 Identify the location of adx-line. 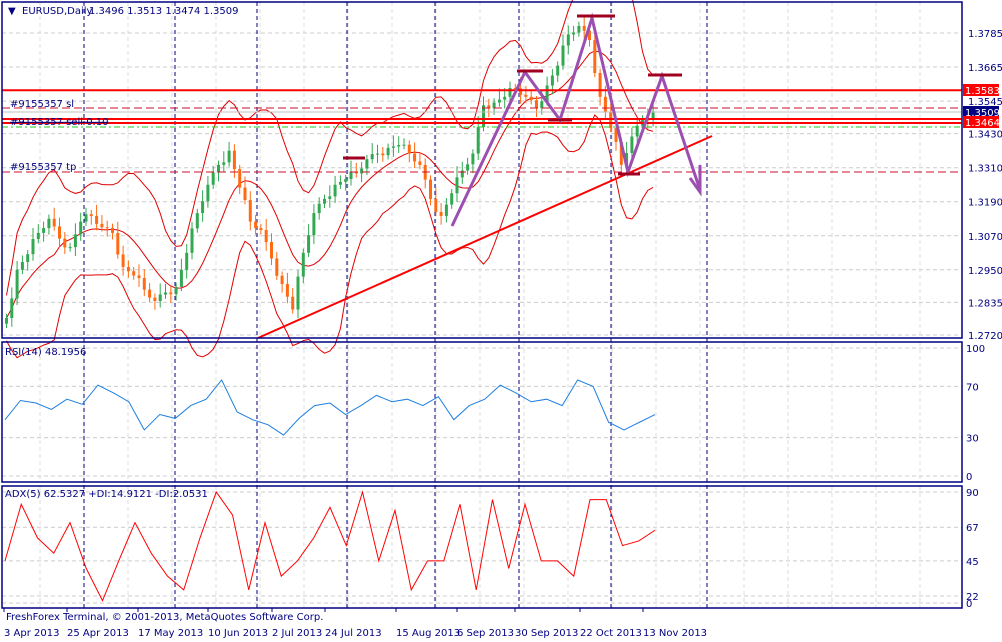
(330, 546).